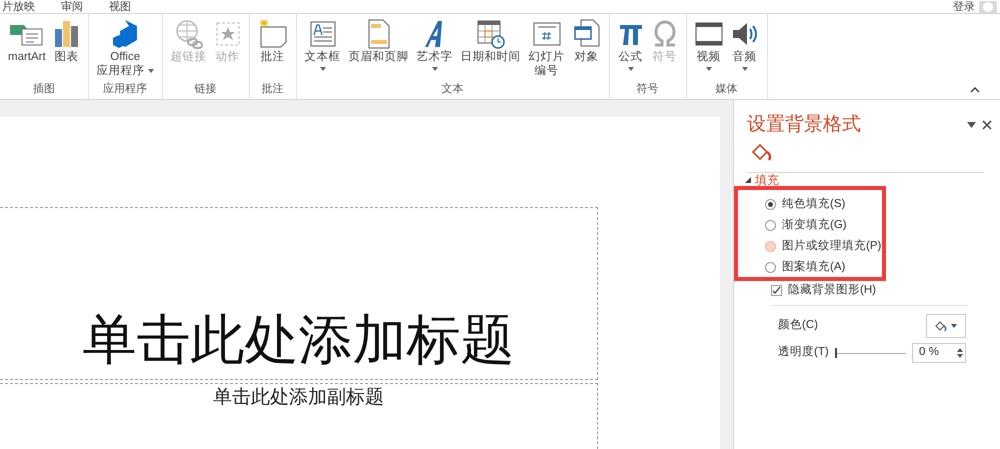 The width and height of the screenshot is (1000, 449). Describe the element at coordinates (776, 290) in the screenshot. I see `checkbox` at that location.